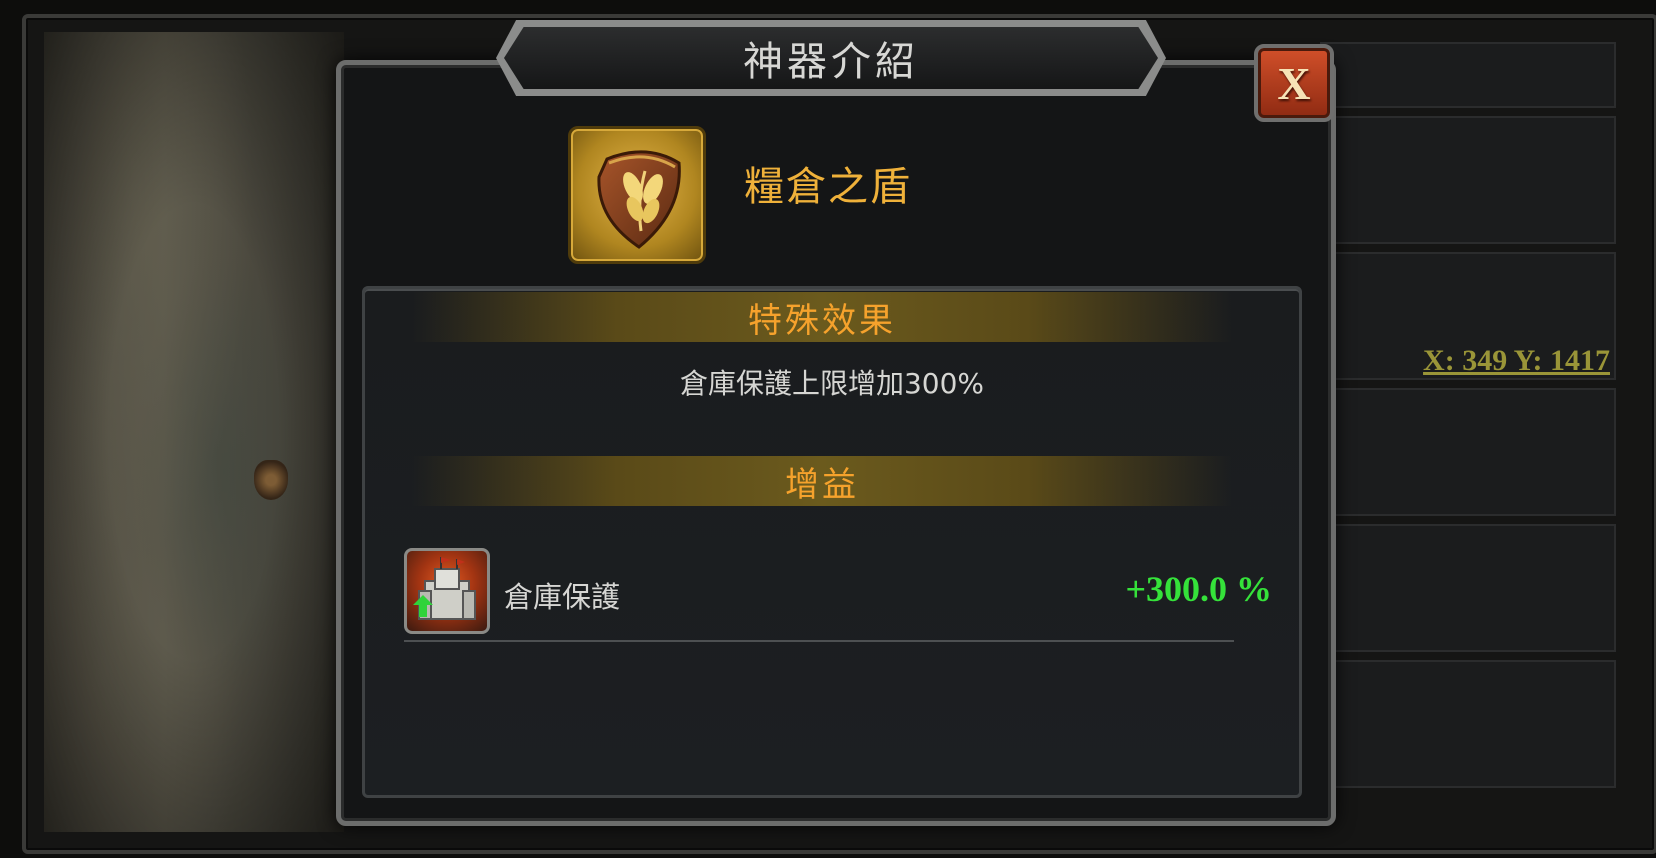 This screenshot has height=858, width=1656. Describe the element at coordinates (271, 480) in the screenshot. I see `city-marker-icon` at that location.